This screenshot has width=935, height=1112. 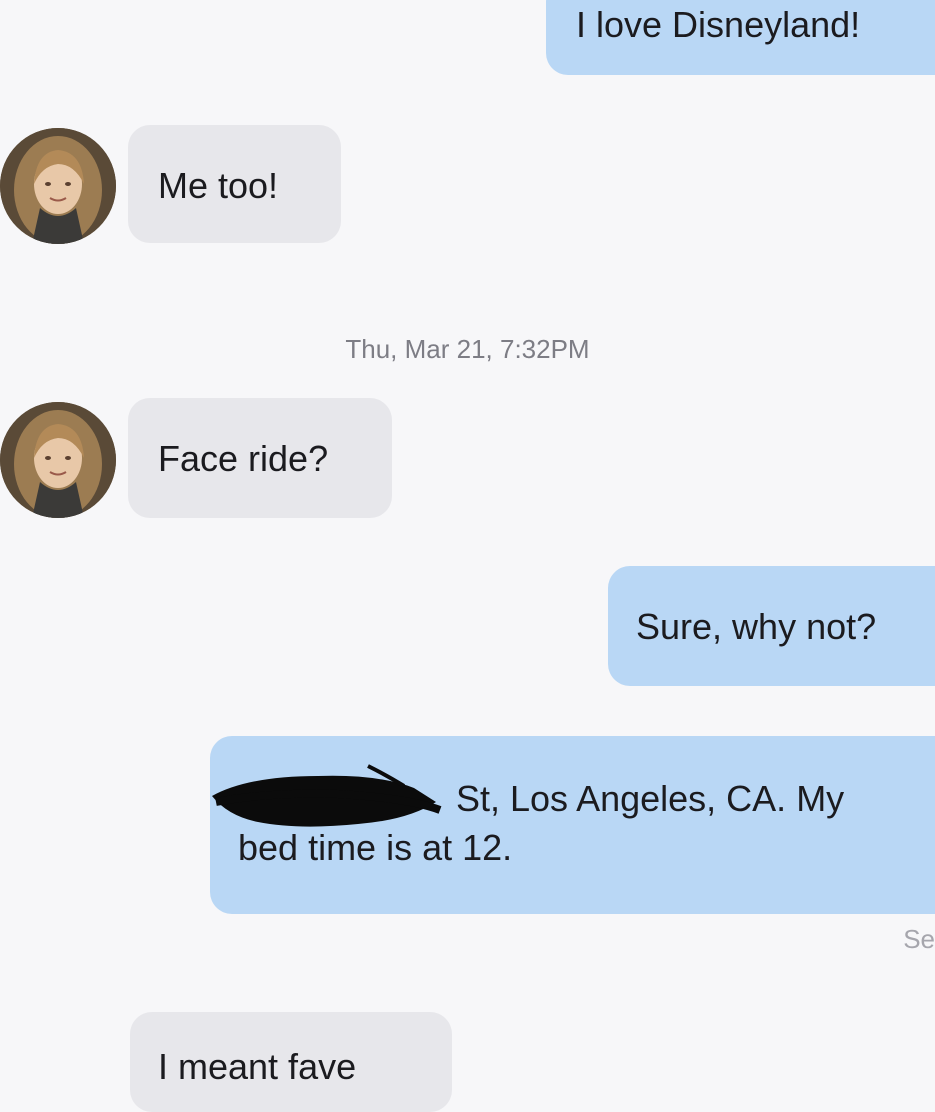 What do you see at coordinates (919, 939) in the screenshot?
I see `message-status: Se` at bounding box center [919, 939].